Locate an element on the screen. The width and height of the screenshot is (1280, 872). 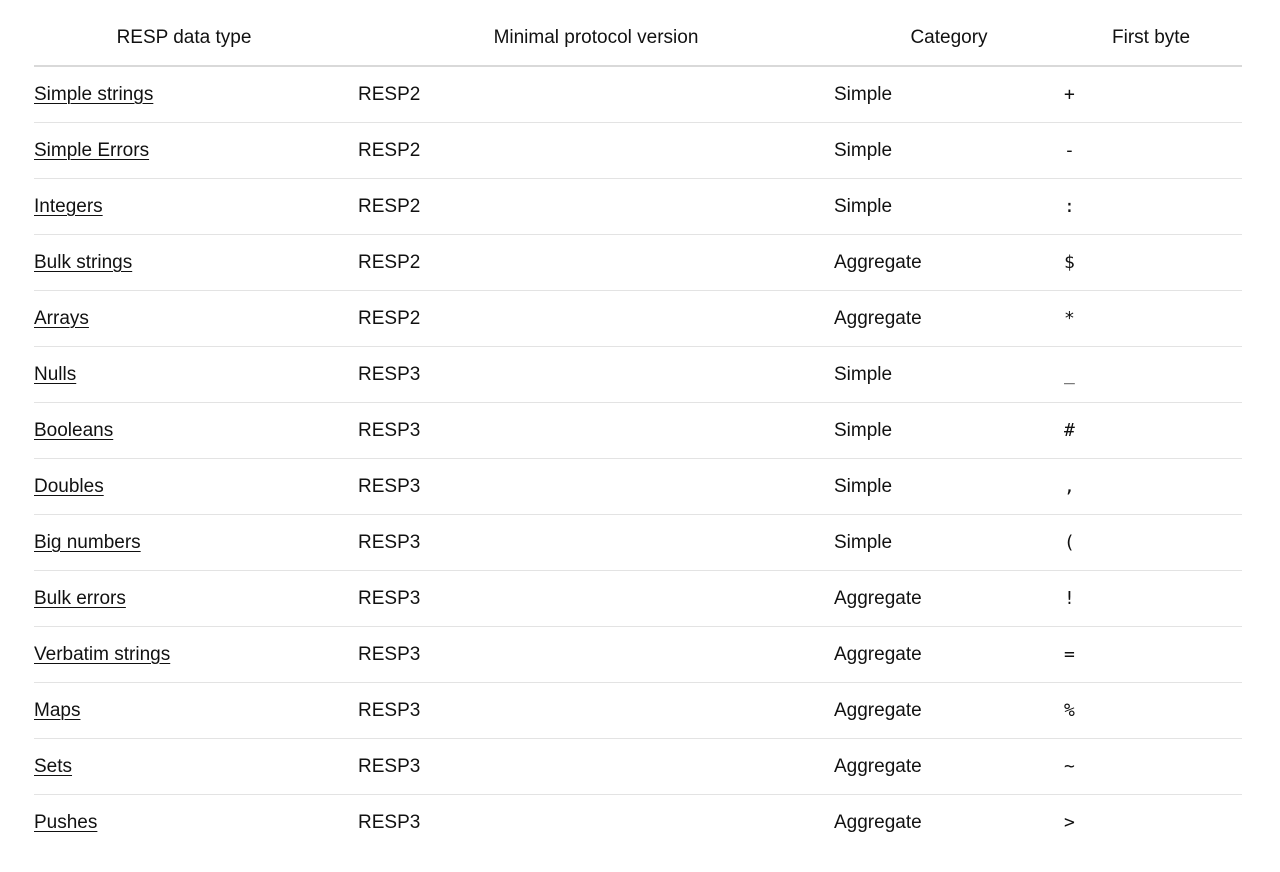
cell-first-byte: , is located at coordinates (1153, 486).